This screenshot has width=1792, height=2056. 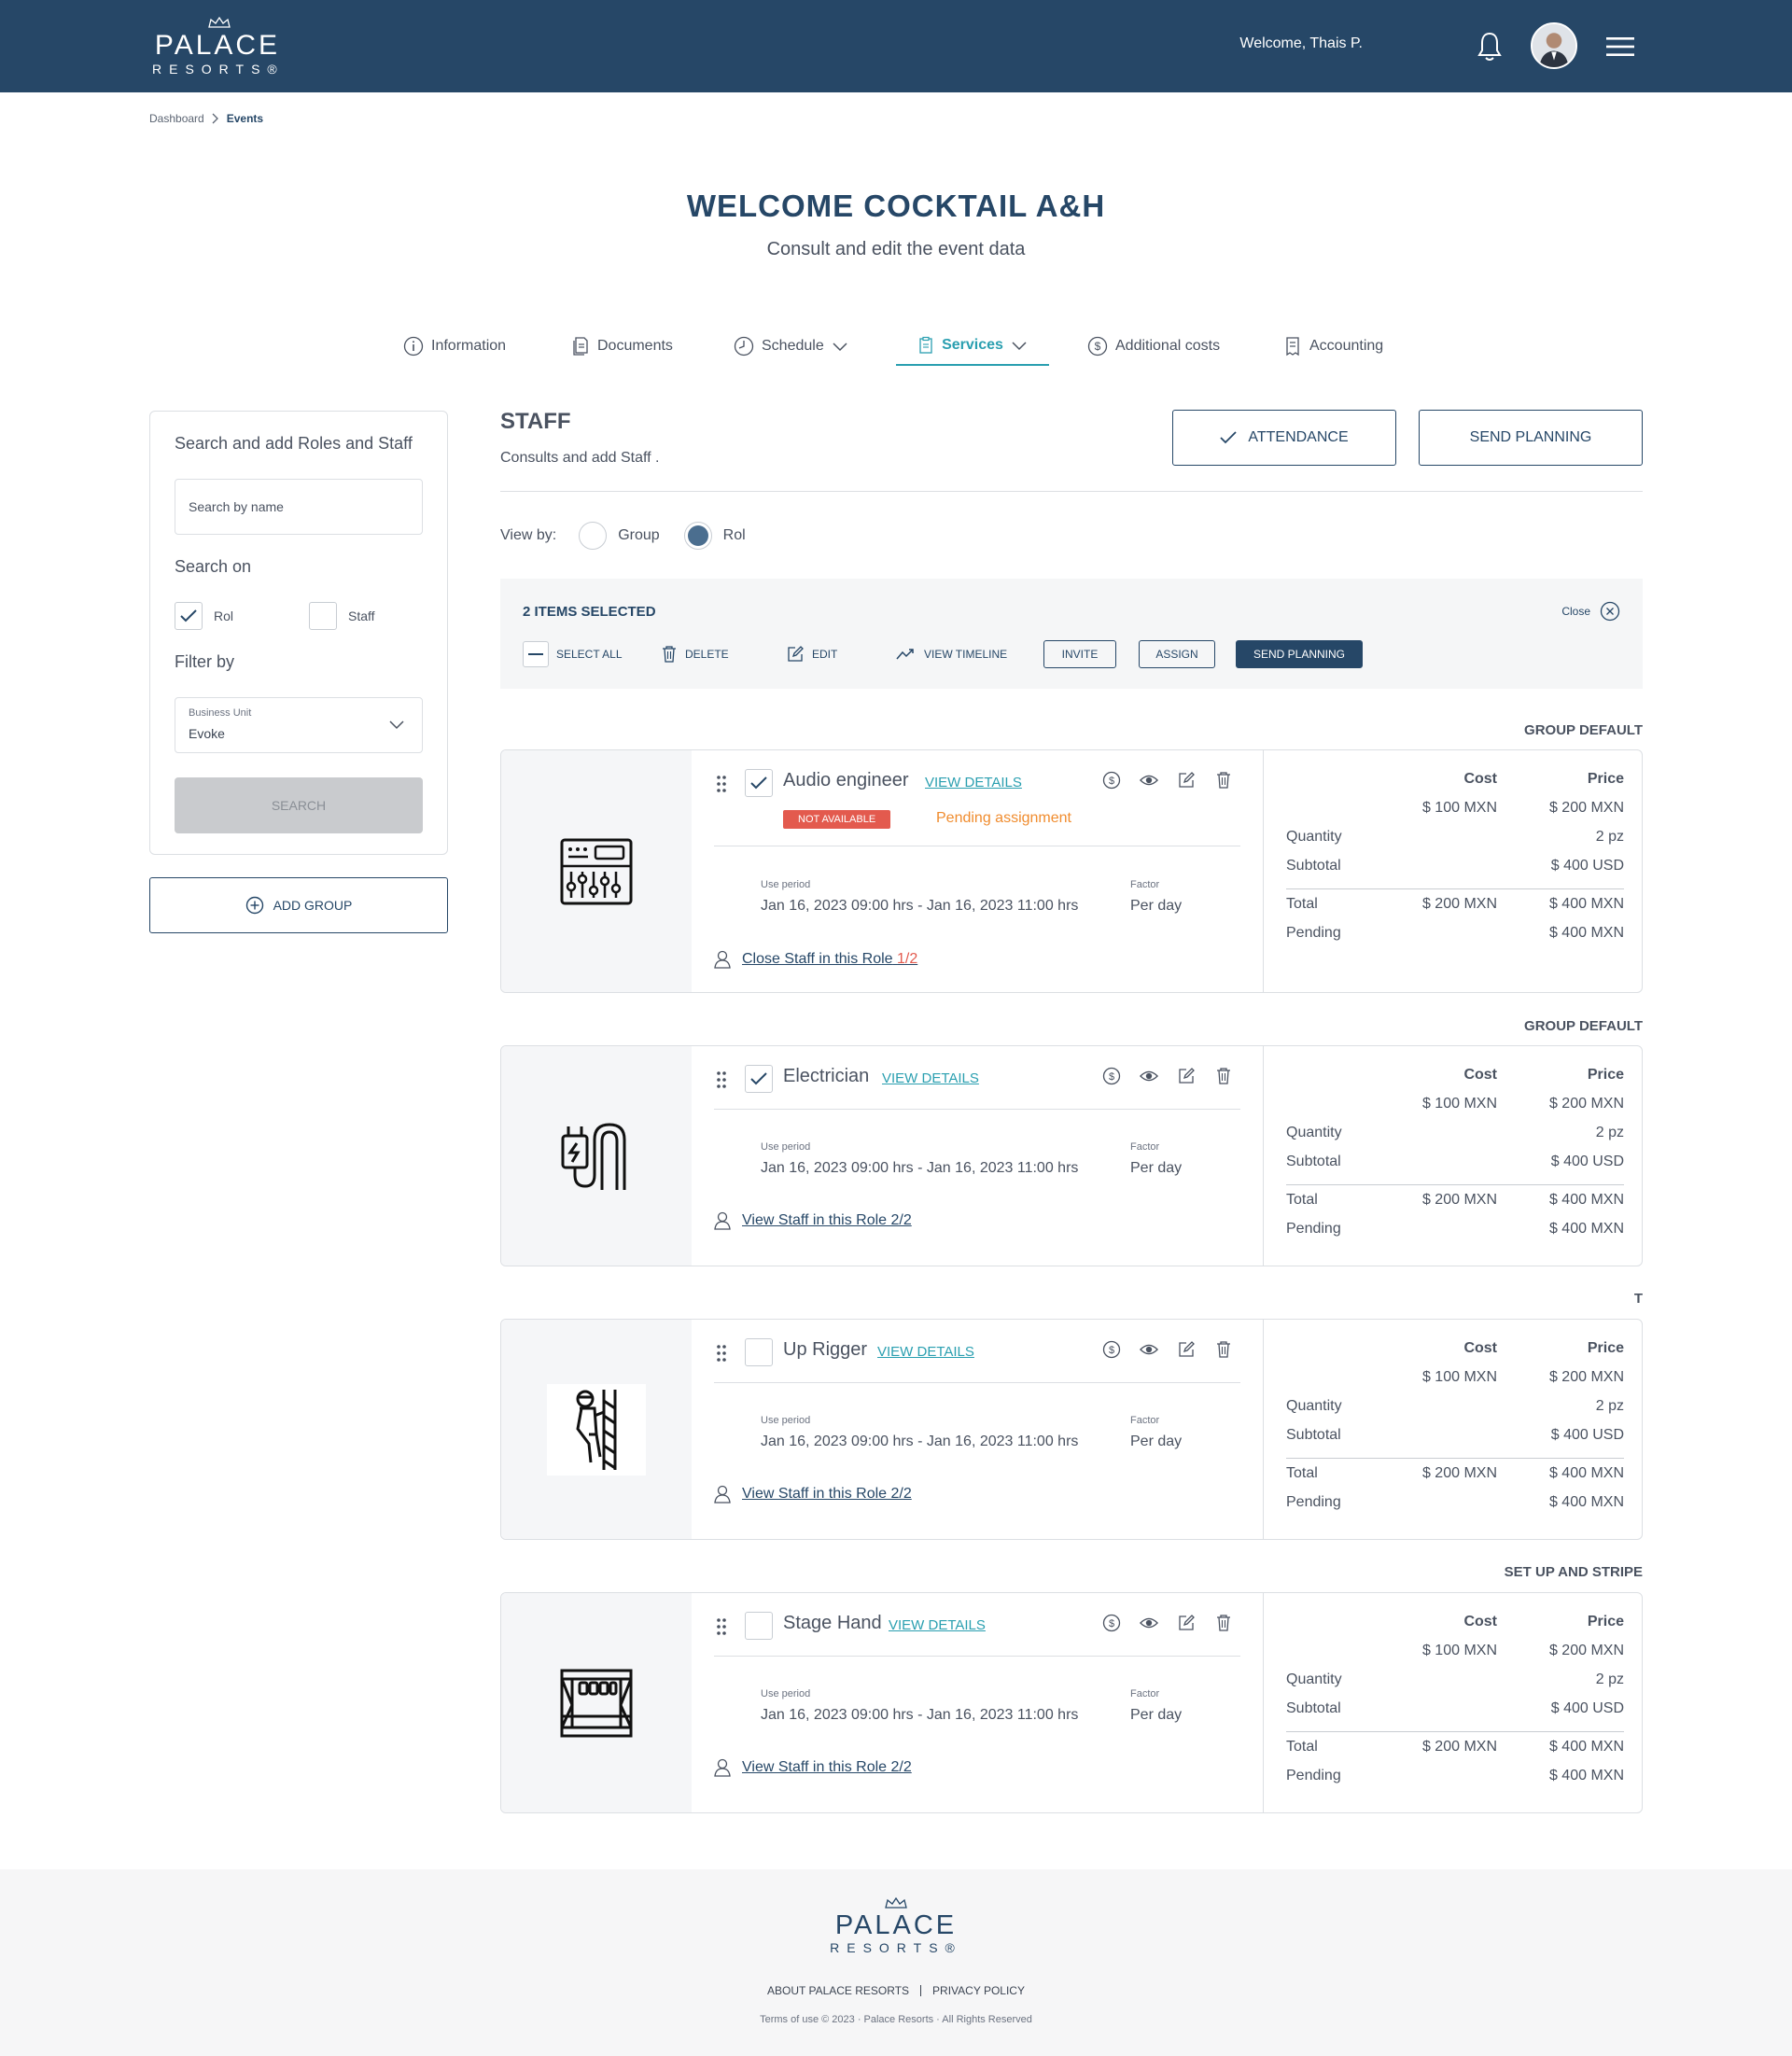 What do you see at coordinates (811, 654) in the screenshot?
I see `edit-selected-button: EDIT` at bounding box center [811, 654].